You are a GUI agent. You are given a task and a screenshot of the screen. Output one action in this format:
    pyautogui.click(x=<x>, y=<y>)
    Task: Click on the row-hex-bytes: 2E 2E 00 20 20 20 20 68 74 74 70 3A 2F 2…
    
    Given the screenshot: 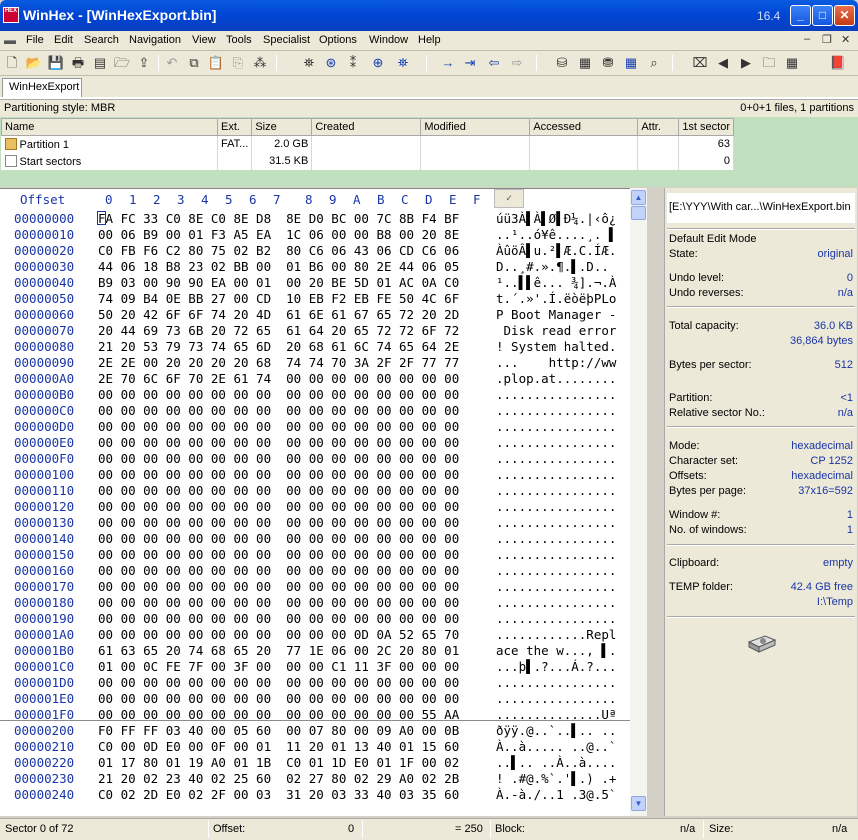 What is the action you would take?
    pyautogui.click(x=278, y=362)
    